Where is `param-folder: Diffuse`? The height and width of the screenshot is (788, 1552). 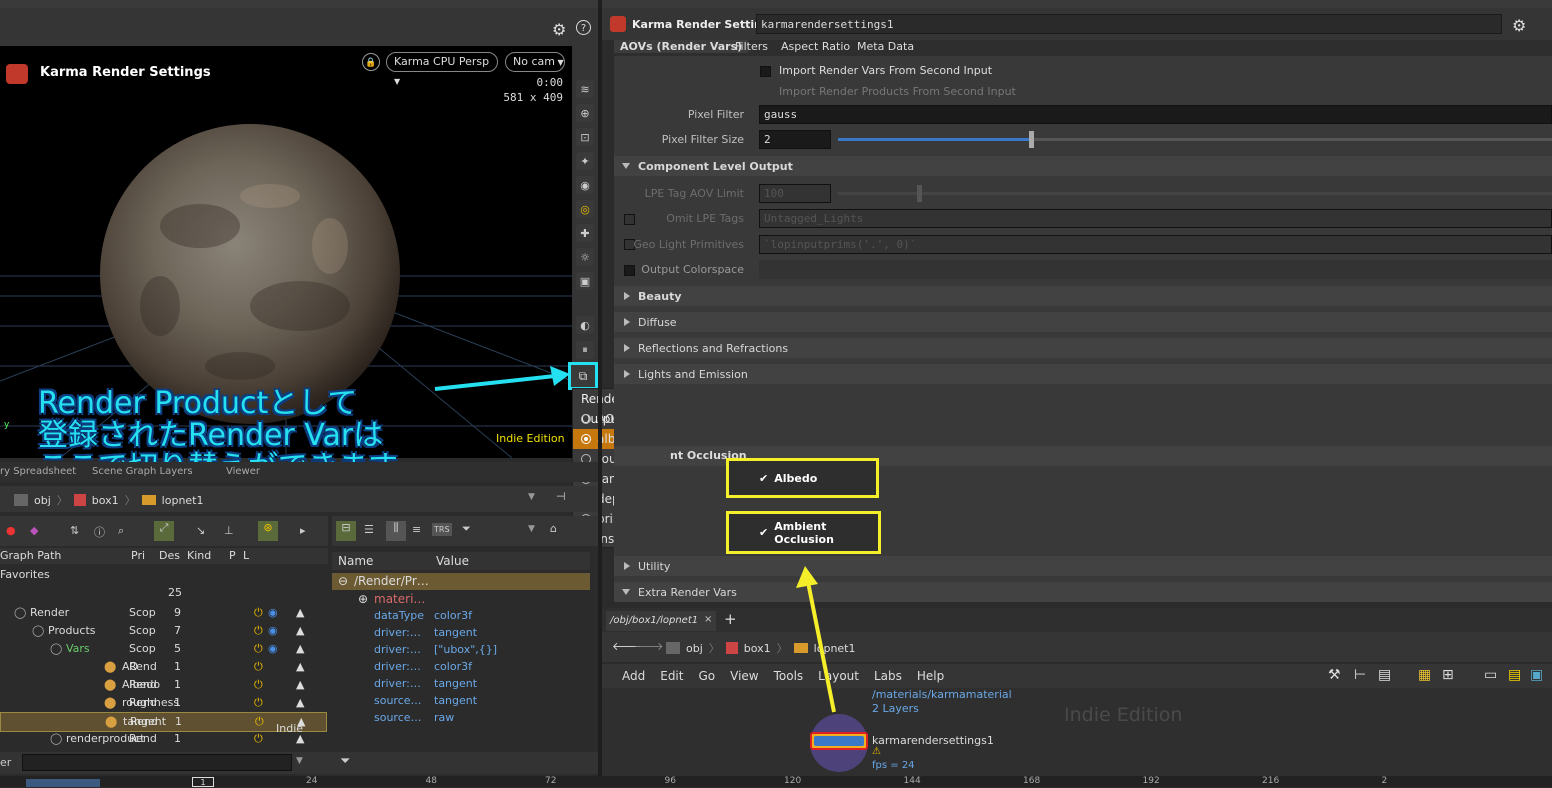
param-folder: Diffuse is located at coordinates (1083, 322).